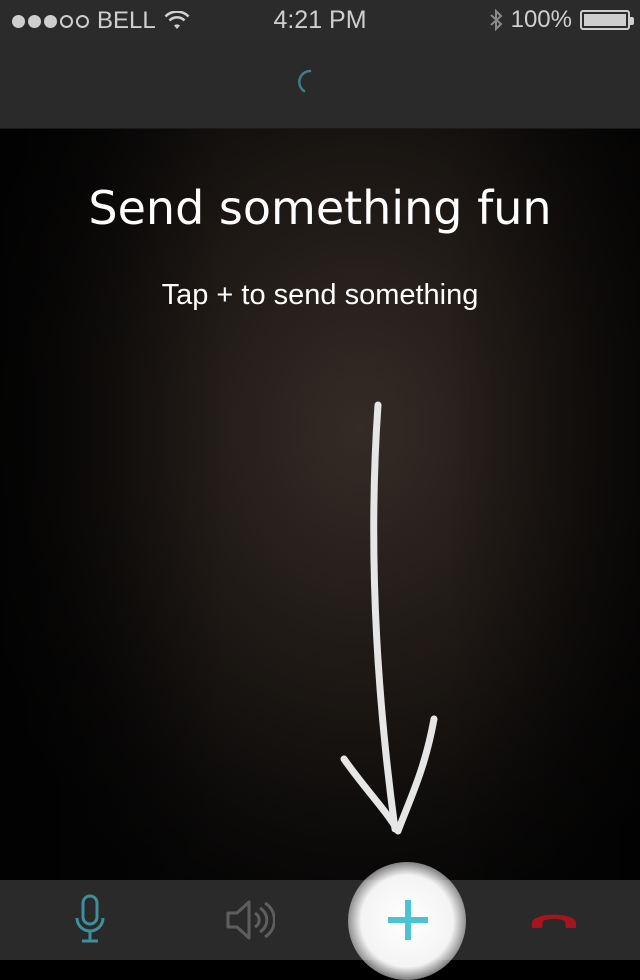  I want to click on bluetooth-icon, so click(496, 20).